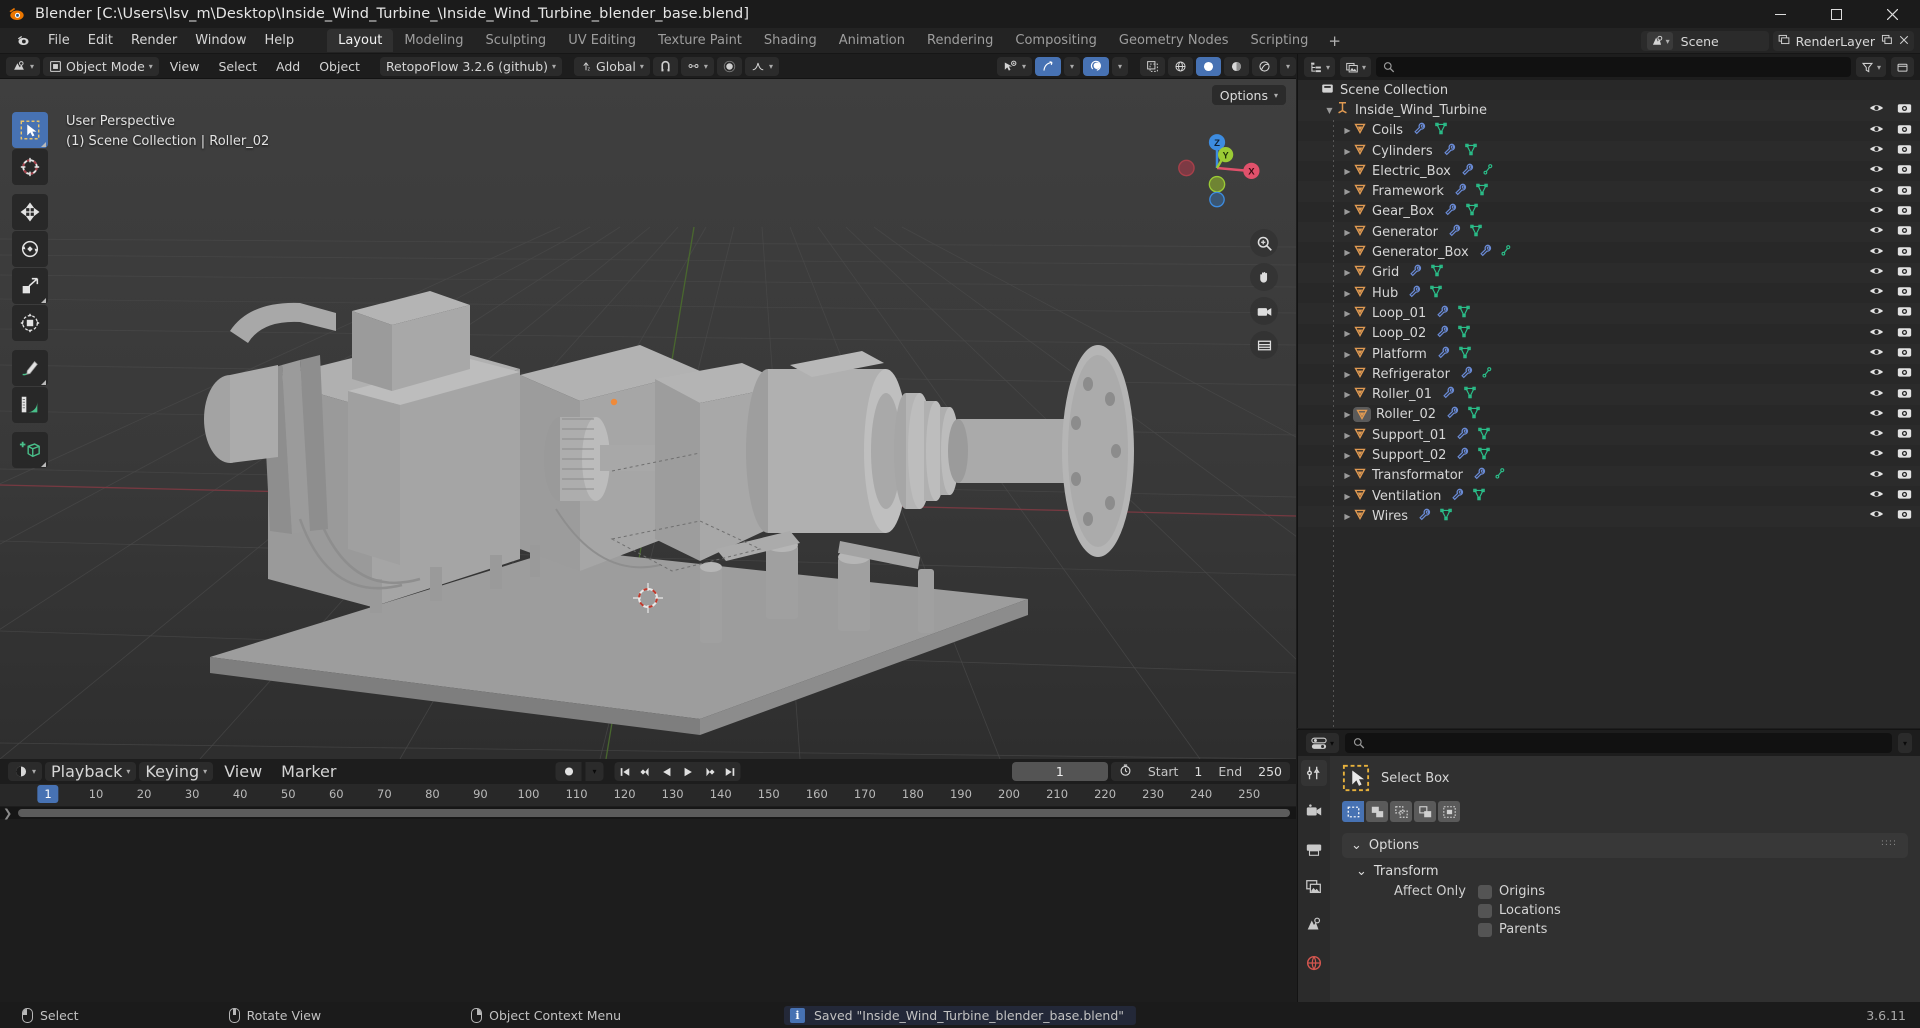 This screenshot has height=1028, width=1920. Describe the element at coordinates (1609, 435) in the screenshot. I see `outliner-row-support_01: ▶ Support_01` at that location.